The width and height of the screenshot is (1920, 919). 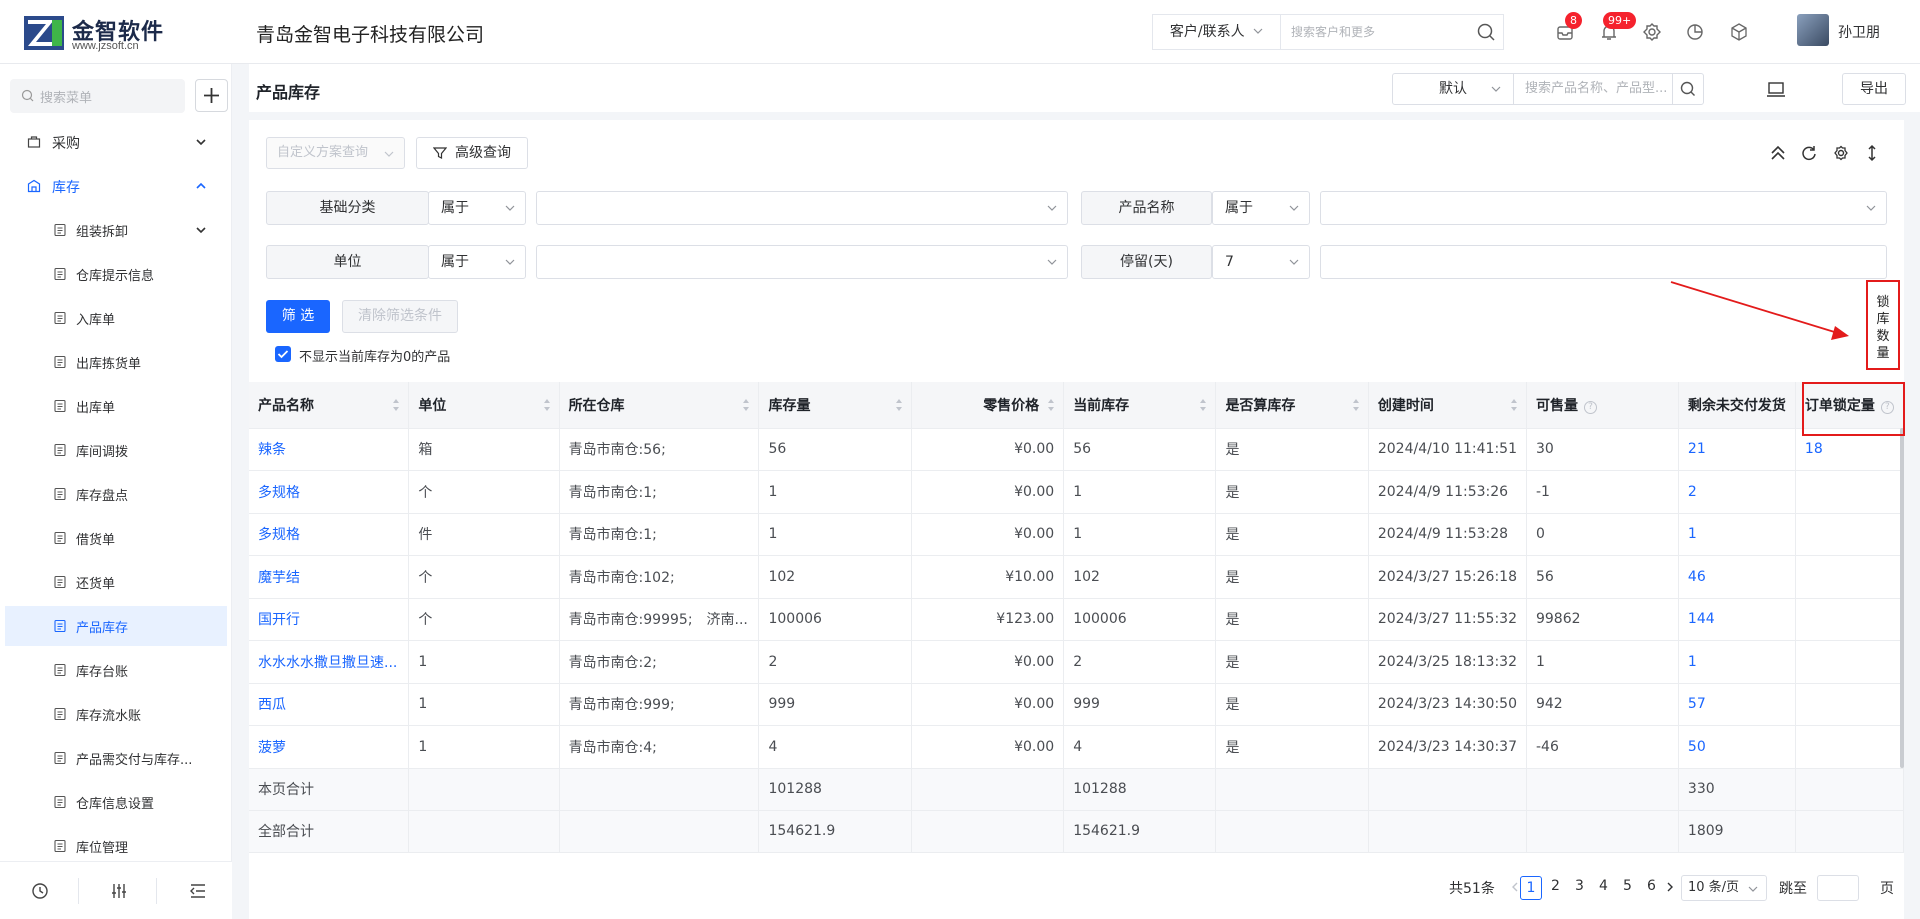 What do you see at coordinates (116, 494) in the screenshot?
I see `sidebar-item-stocktake: 库存盘点` at bounding box center [116, 494].